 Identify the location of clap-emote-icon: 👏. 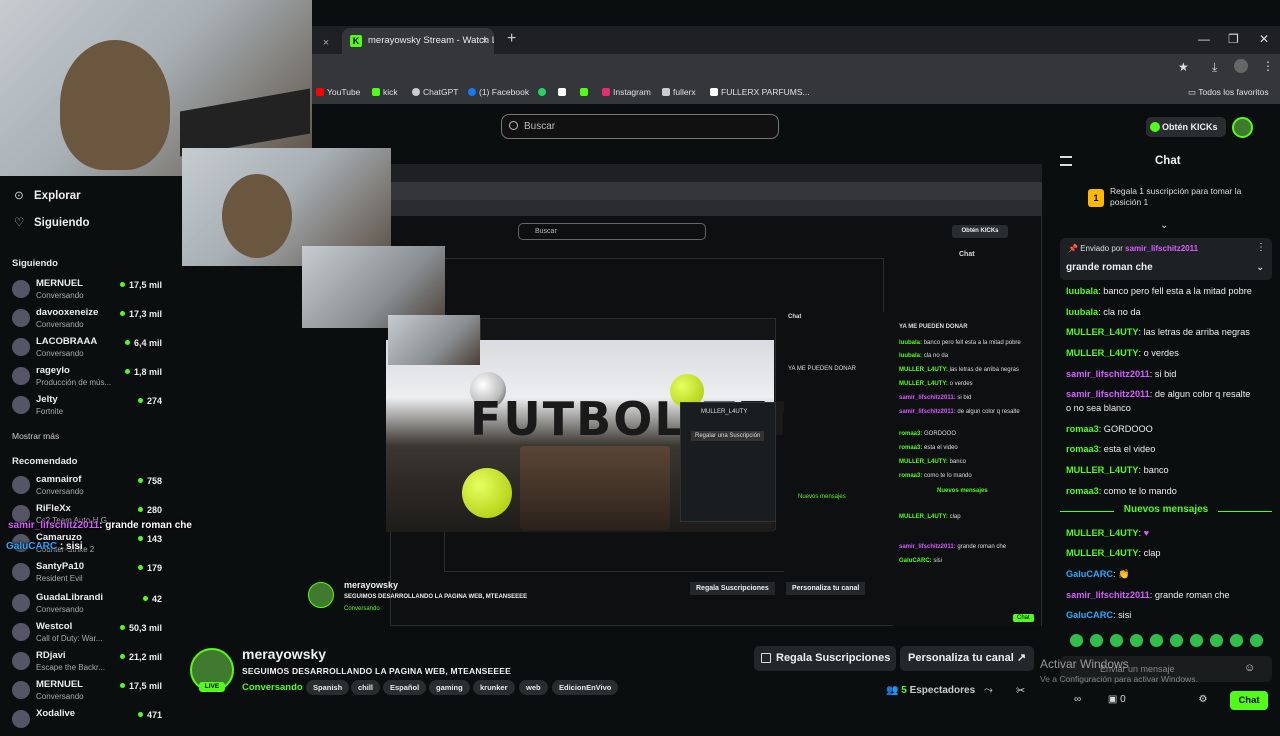
(1124, 574).